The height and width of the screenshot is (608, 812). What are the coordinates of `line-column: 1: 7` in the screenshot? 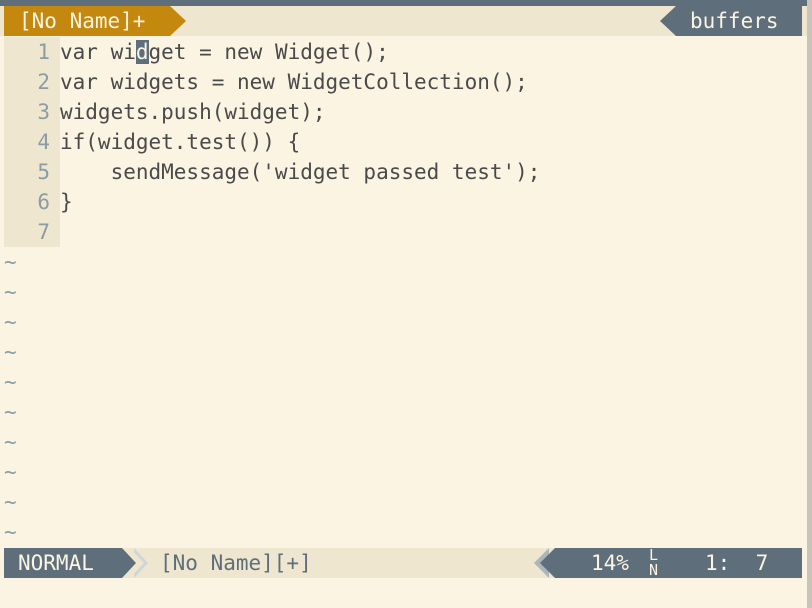 It's located at (737, 563).